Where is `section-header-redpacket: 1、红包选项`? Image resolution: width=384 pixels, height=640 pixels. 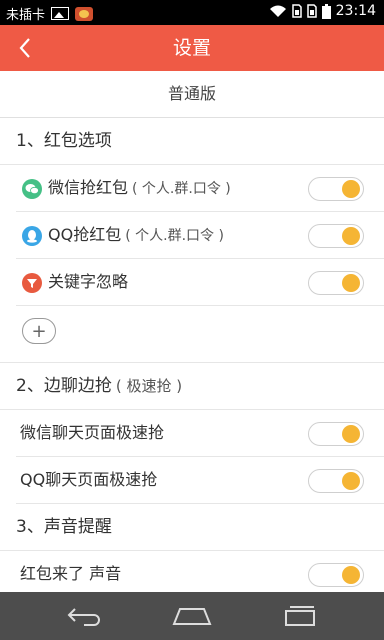
section-header-redpacket: 1、红包选项 is located at coordinates (192, 141).